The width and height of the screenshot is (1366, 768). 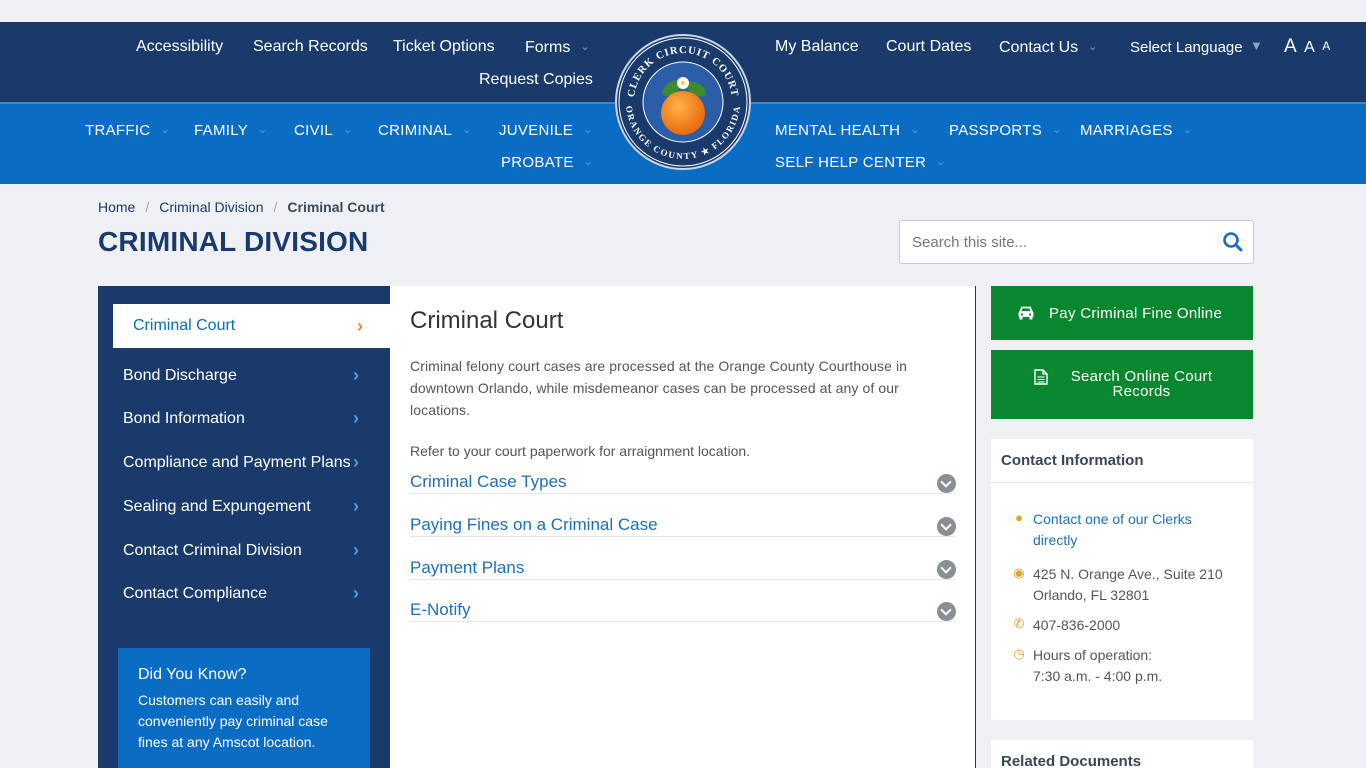 What do you see at coordinates (1122, 313) in the screenshot?
I see `pay-criminal-fine-button: Pay Criminal Fine Online` at bounding box center [1122, 313].